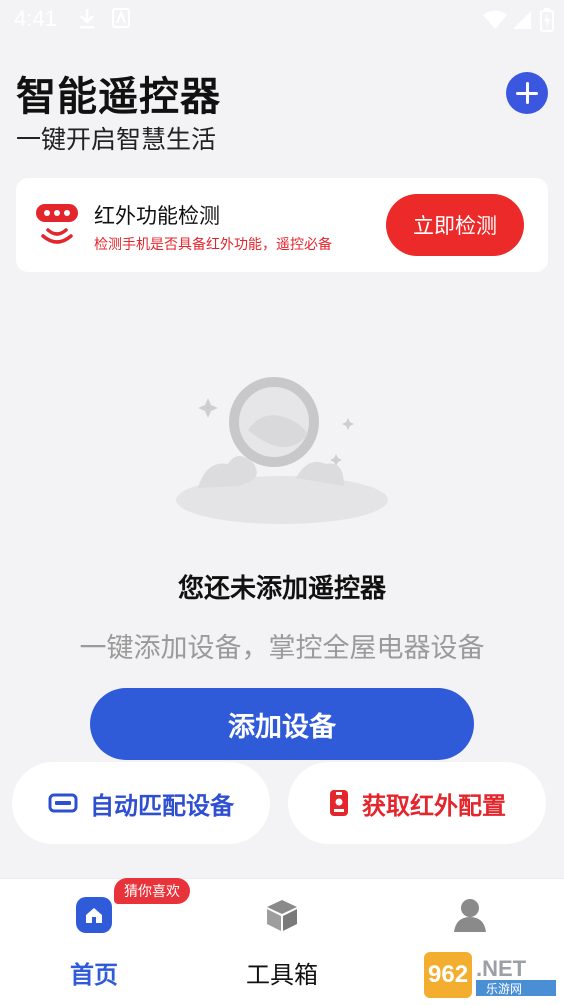 This screenshot has width=564, height=1005. Describe the element at coordinates (282, 724) in the screenshot. I see `add-device-button: 添加设备` at that location.